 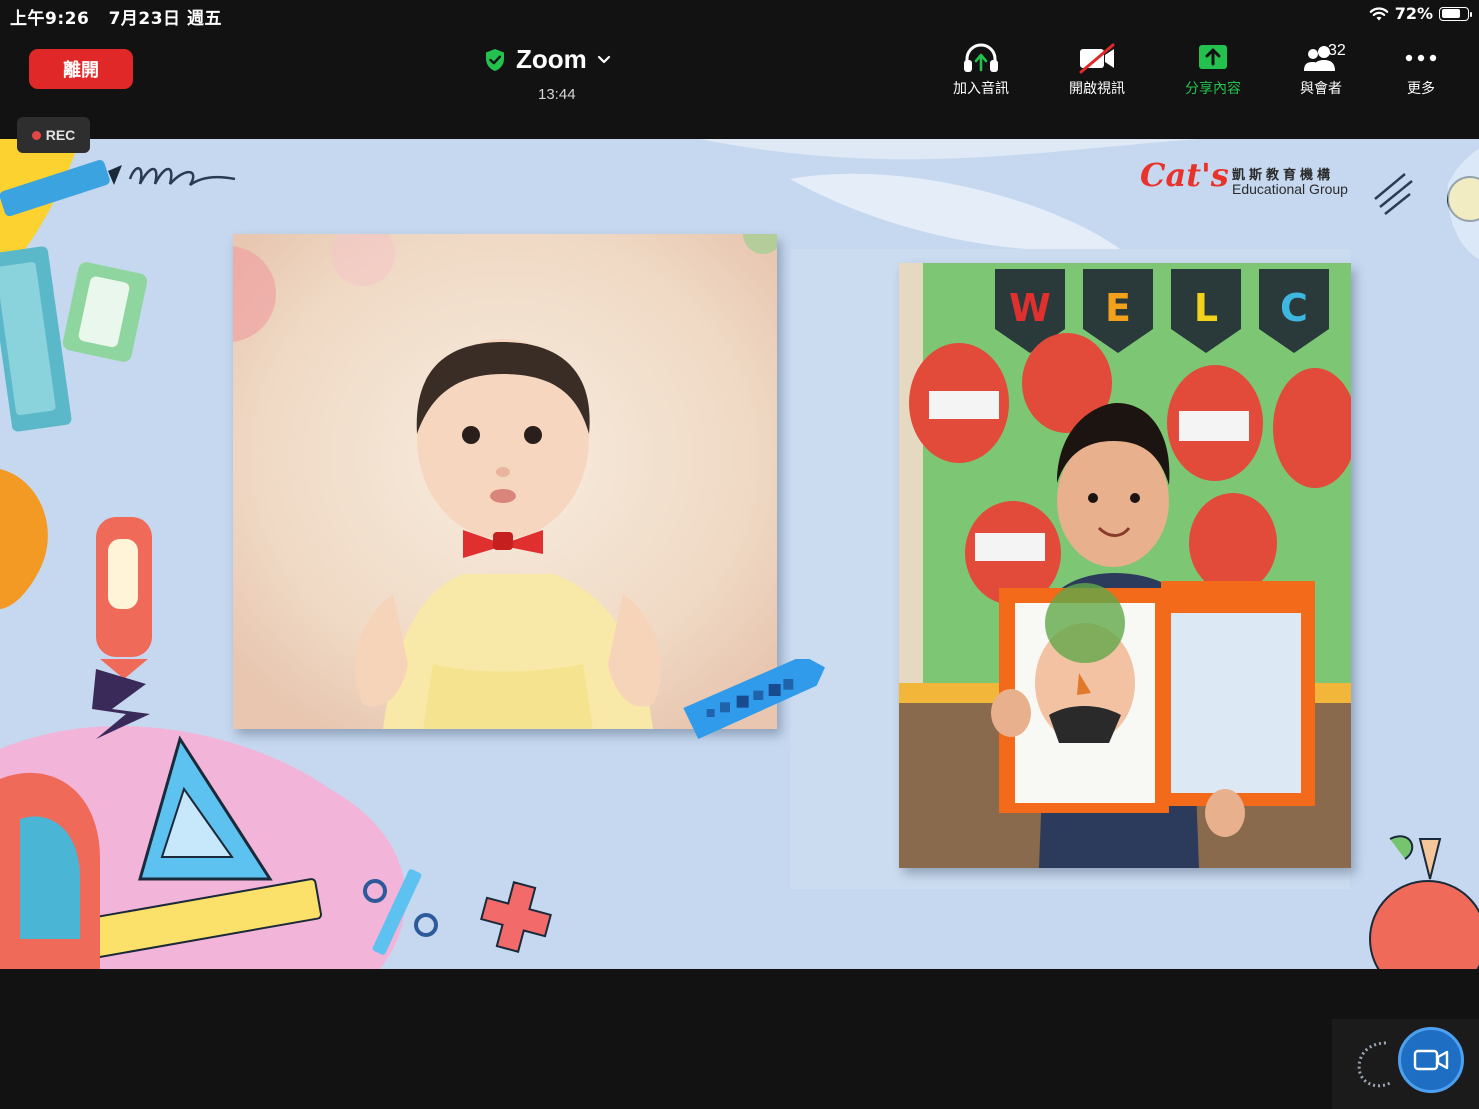 I want to click on meeting-title: Zoom, so click(x=551, y=59).